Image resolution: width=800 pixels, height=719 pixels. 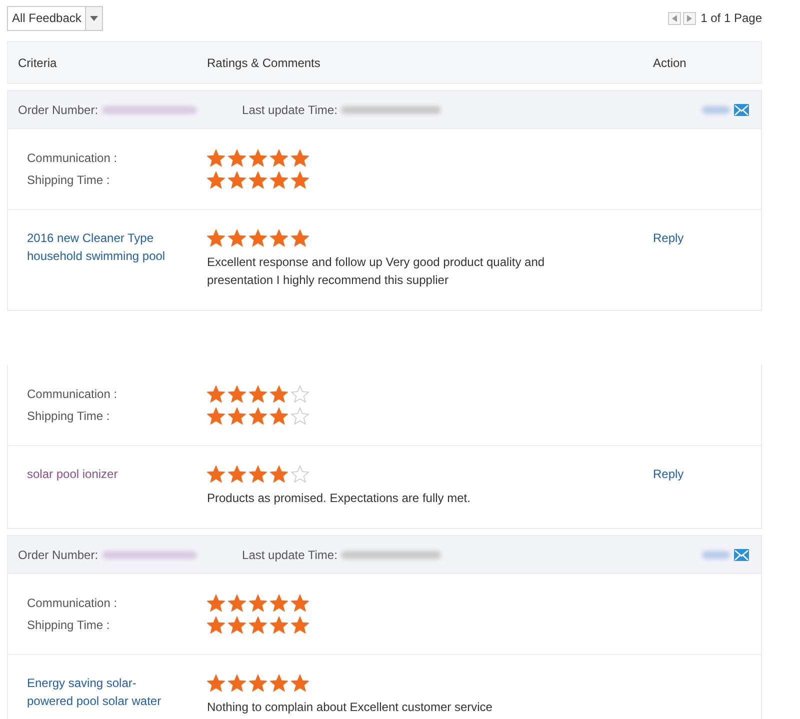 What do you see at coordinates (94, 18) in the screenshot?
I see `caret-icon` at bounding box center [94, 18].